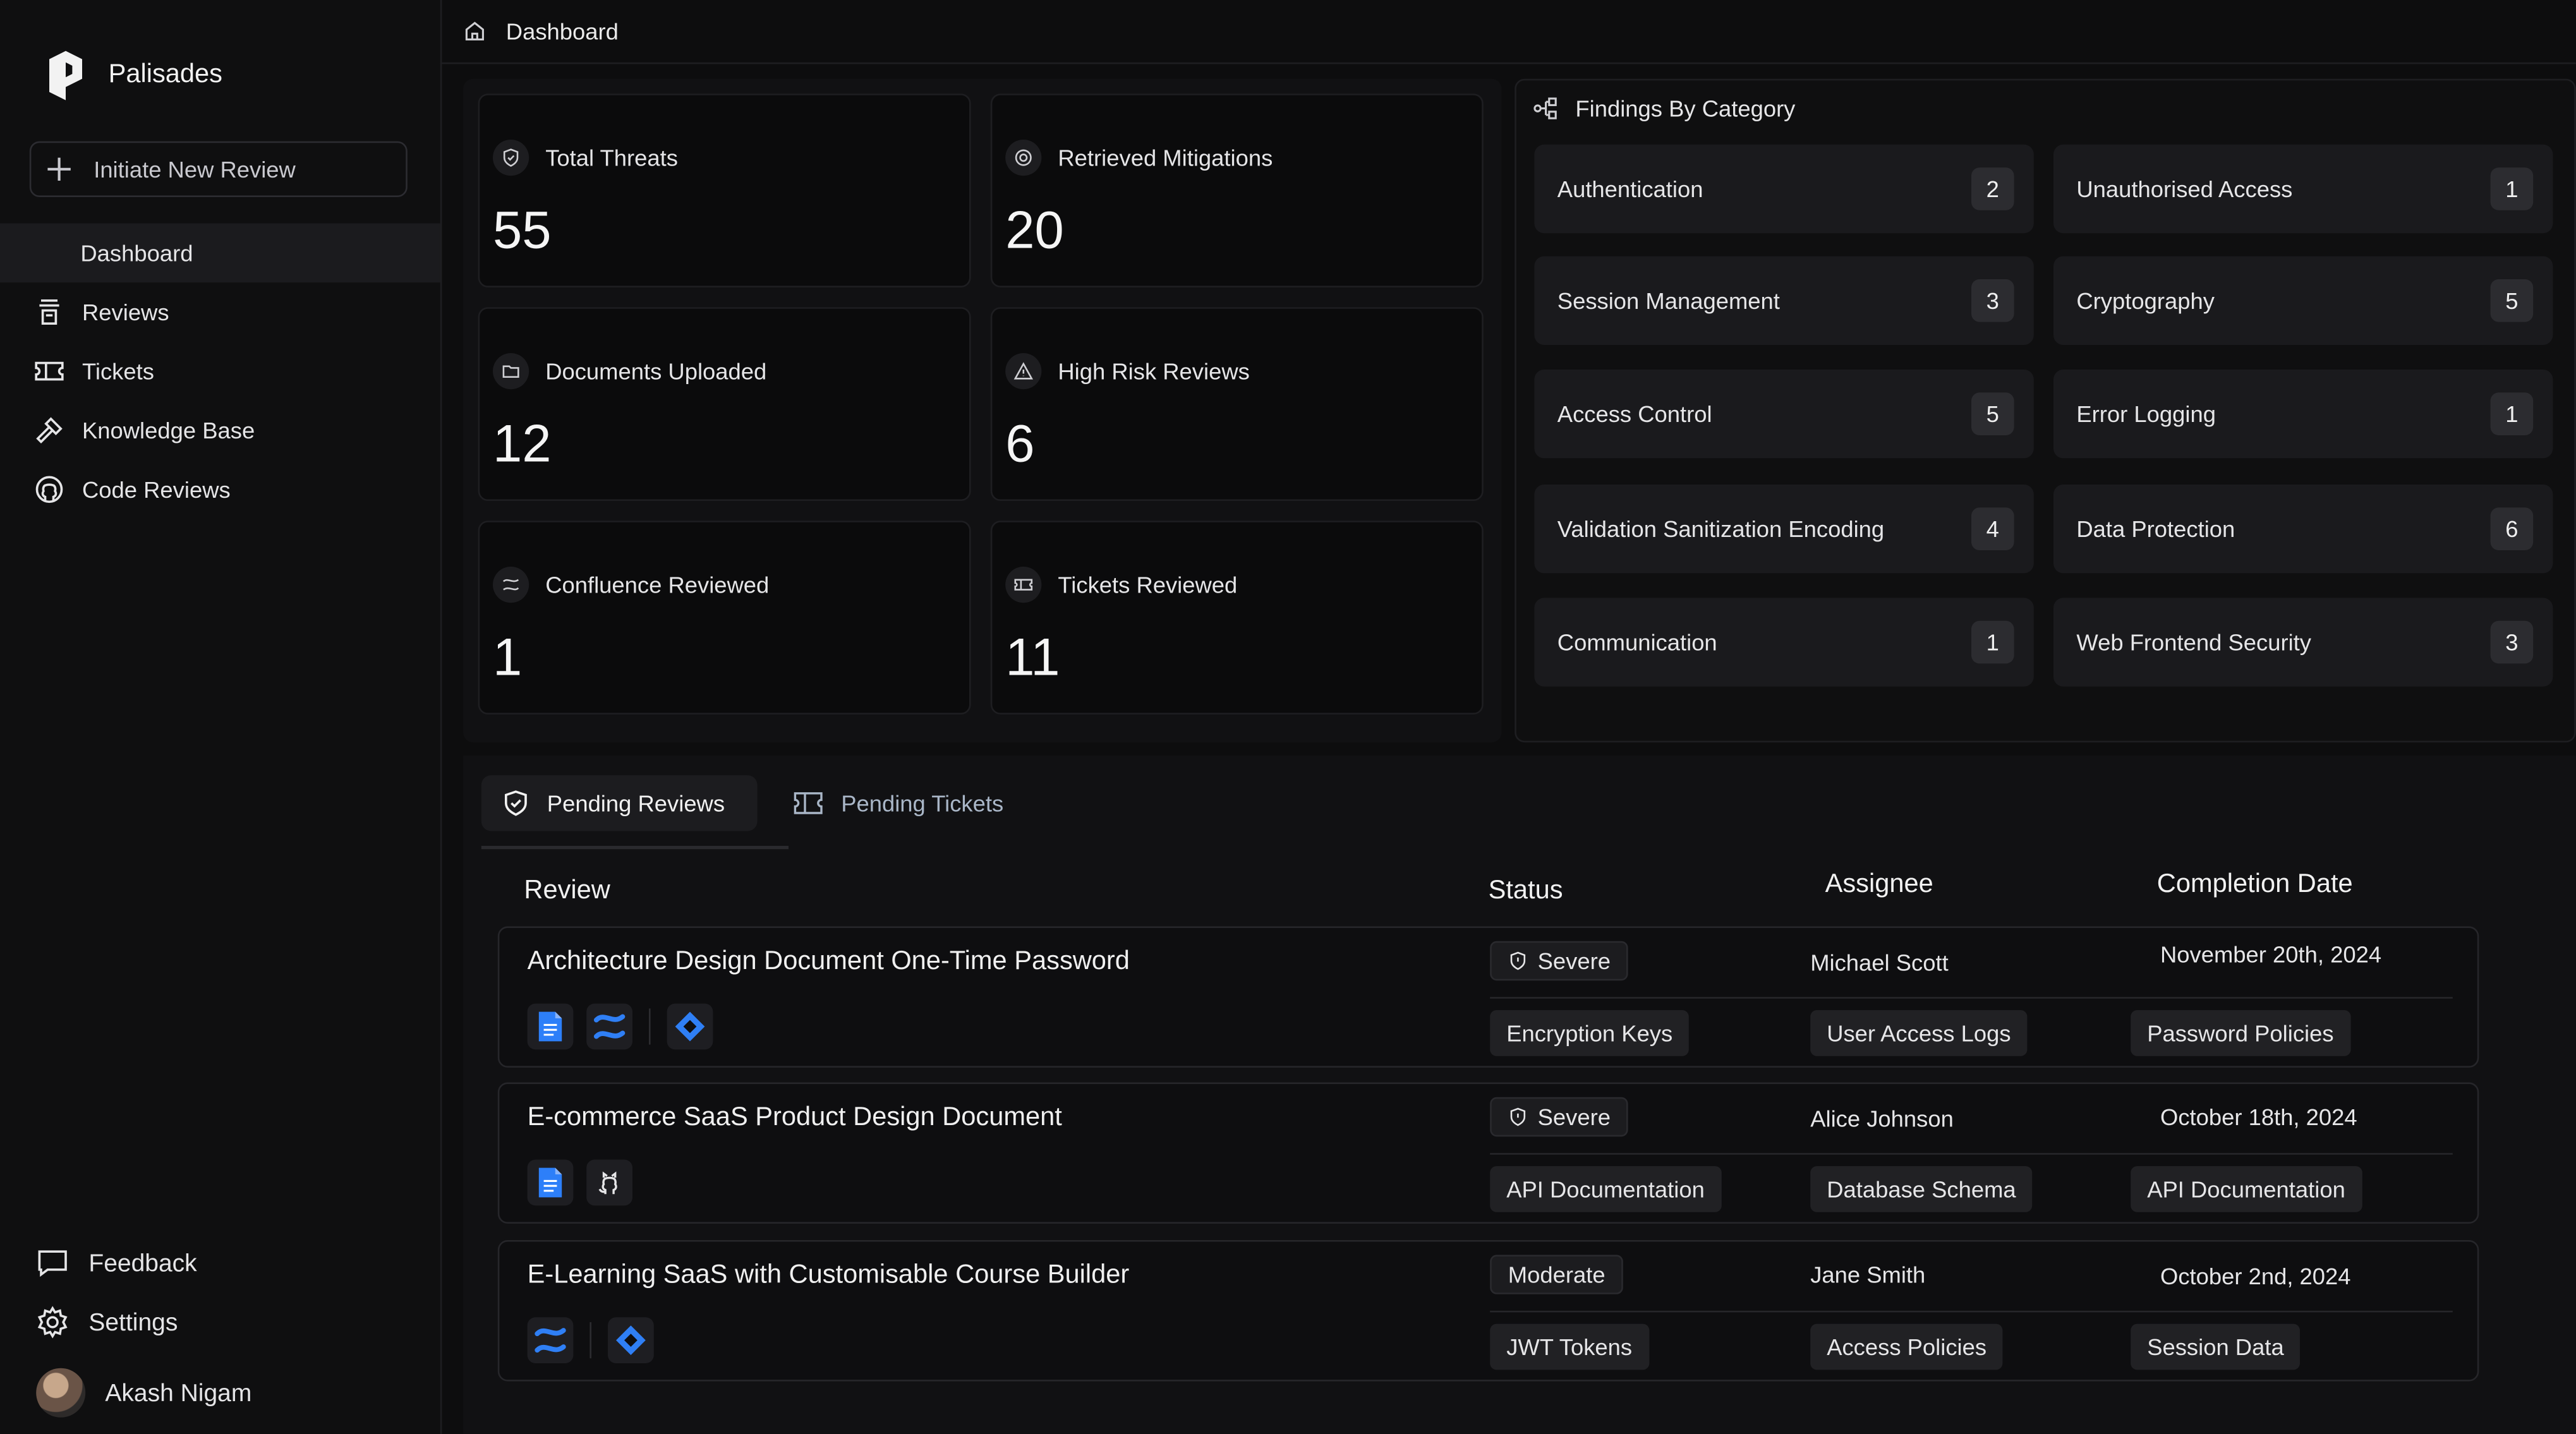 This screenshot has height=1434, width=2576. What do you see at coordinates (474, 31) in the screenshot?
I see `home-icon` at bounding box center [474, 31].